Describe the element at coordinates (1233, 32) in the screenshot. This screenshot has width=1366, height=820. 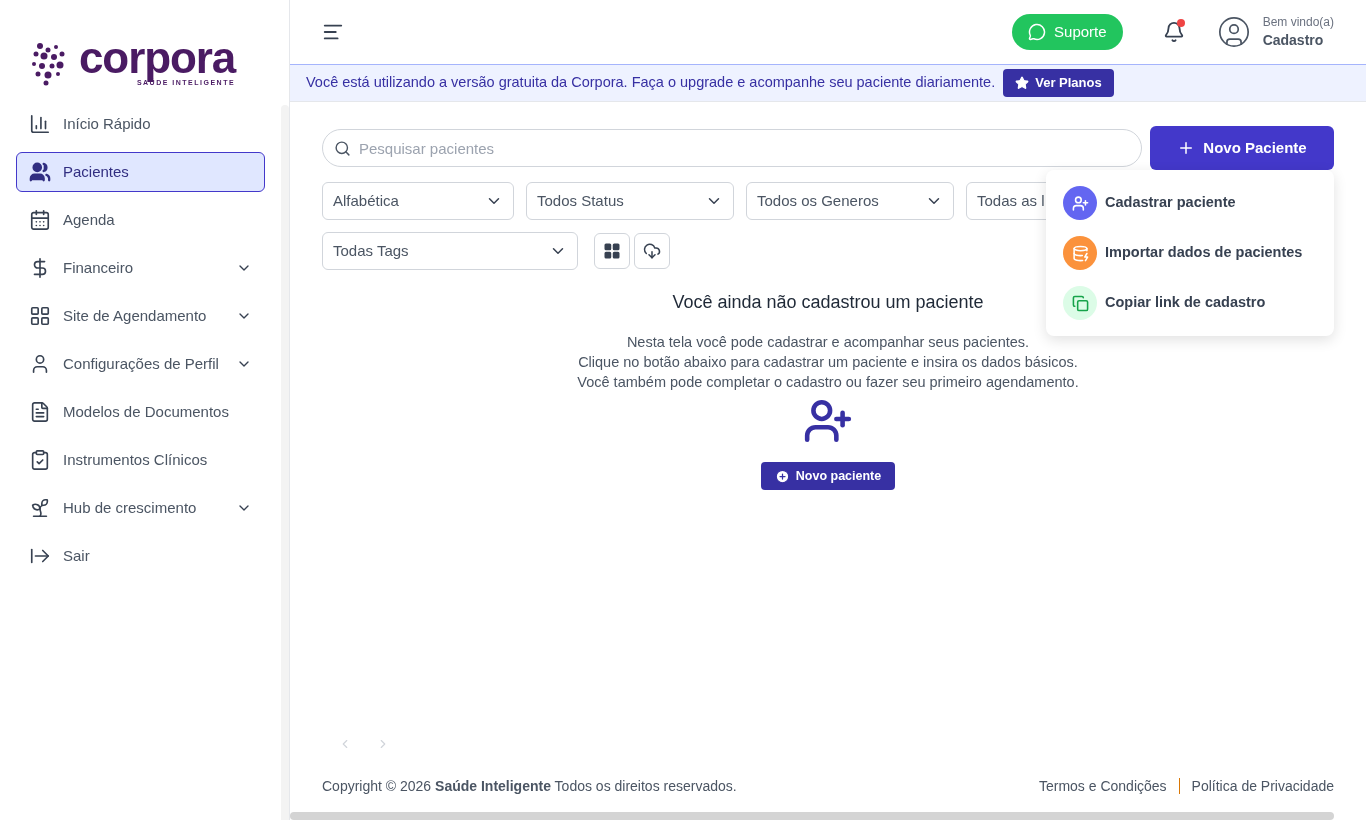
I see `avatar-icon` at that location.